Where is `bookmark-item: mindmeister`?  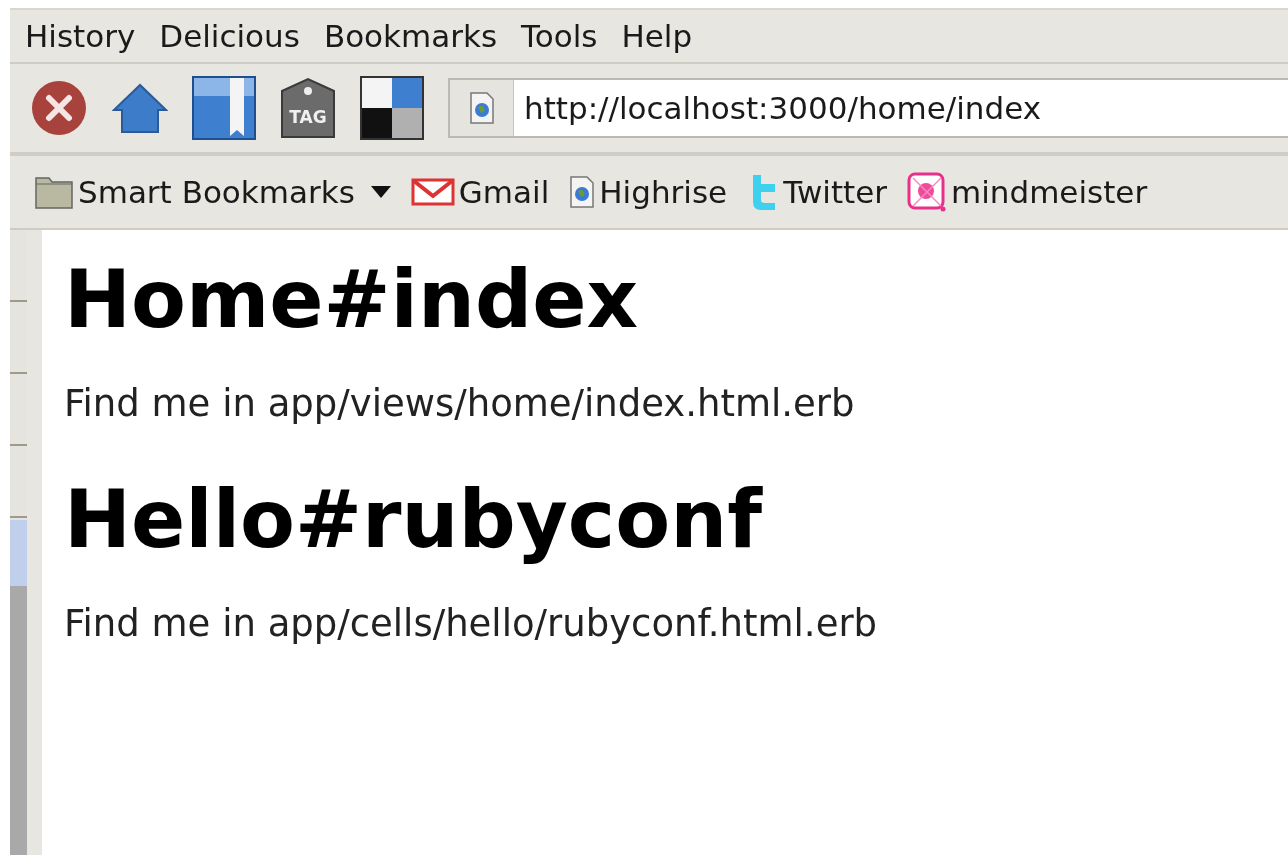 bookmark-item: mindmeister is located at coordinates (1027, 192).